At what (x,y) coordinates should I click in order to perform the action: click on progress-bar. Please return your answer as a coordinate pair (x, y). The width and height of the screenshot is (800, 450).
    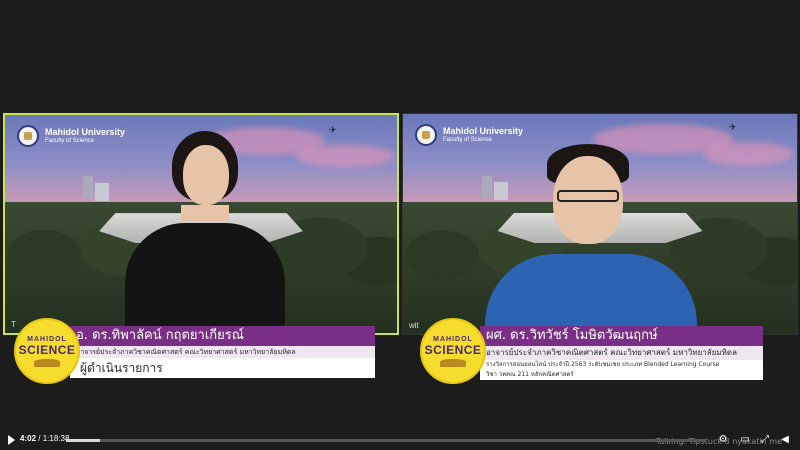
    Looking at the image, I should click on (386, 440).